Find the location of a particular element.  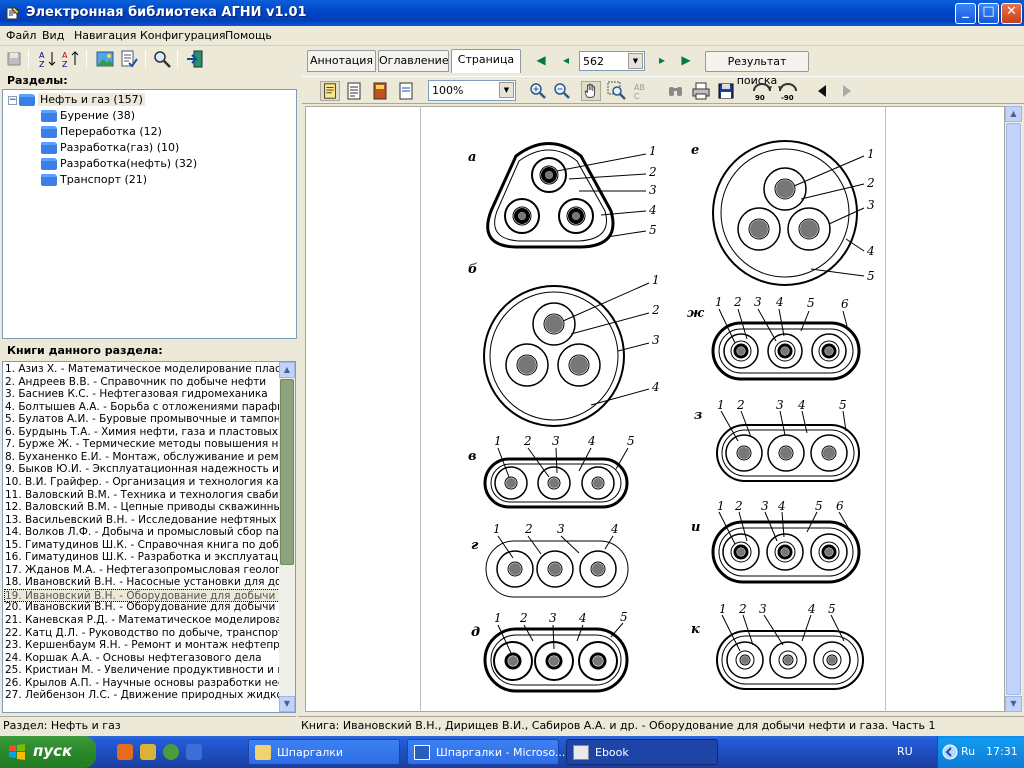

back-icon is located at coordinates (822, 91).